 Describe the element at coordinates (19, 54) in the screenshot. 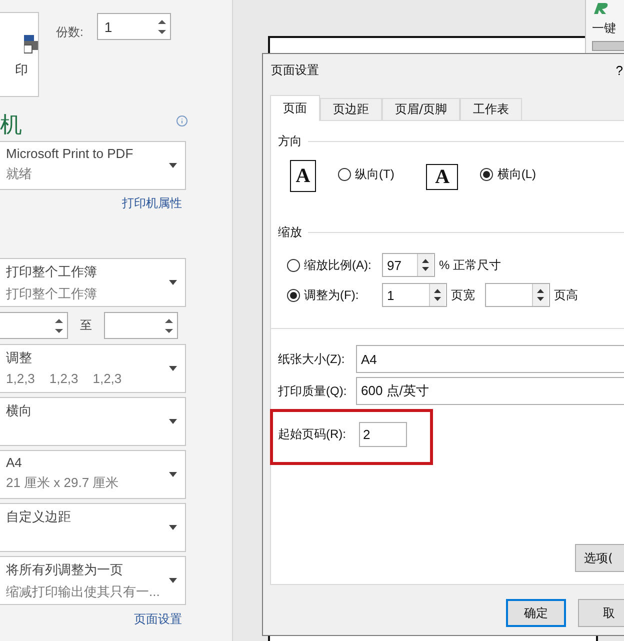

I see `print-button: 印` at that location.